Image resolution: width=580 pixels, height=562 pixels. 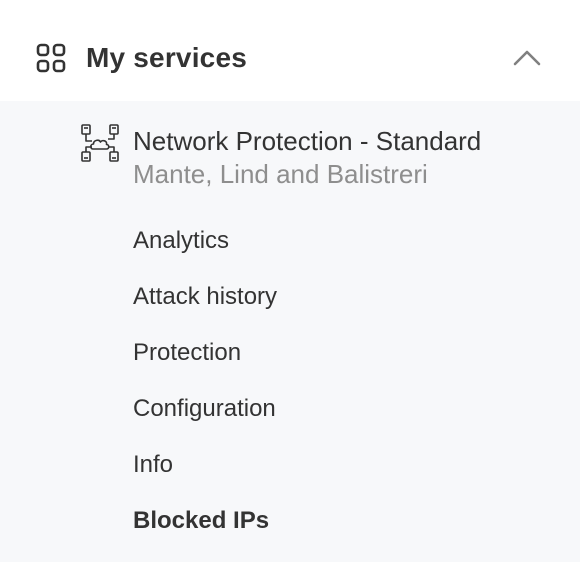 I want to click on menu-item-protection: Protection, so click(x=187, y=353).